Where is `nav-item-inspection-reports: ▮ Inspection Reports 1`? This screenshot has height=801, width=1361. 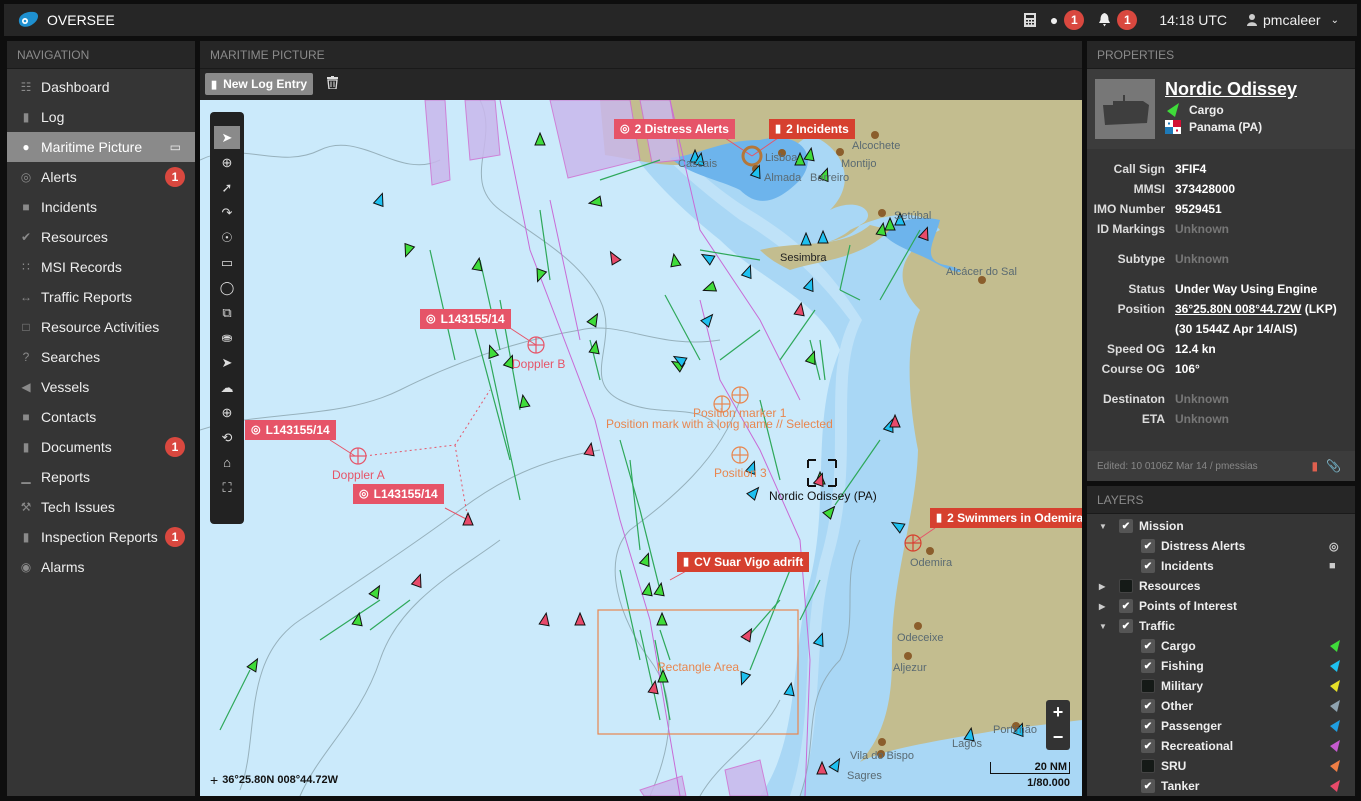
nav-item-inspection-reports: ▮ Inspection Reports 1 is located at coordinates (101, 537).